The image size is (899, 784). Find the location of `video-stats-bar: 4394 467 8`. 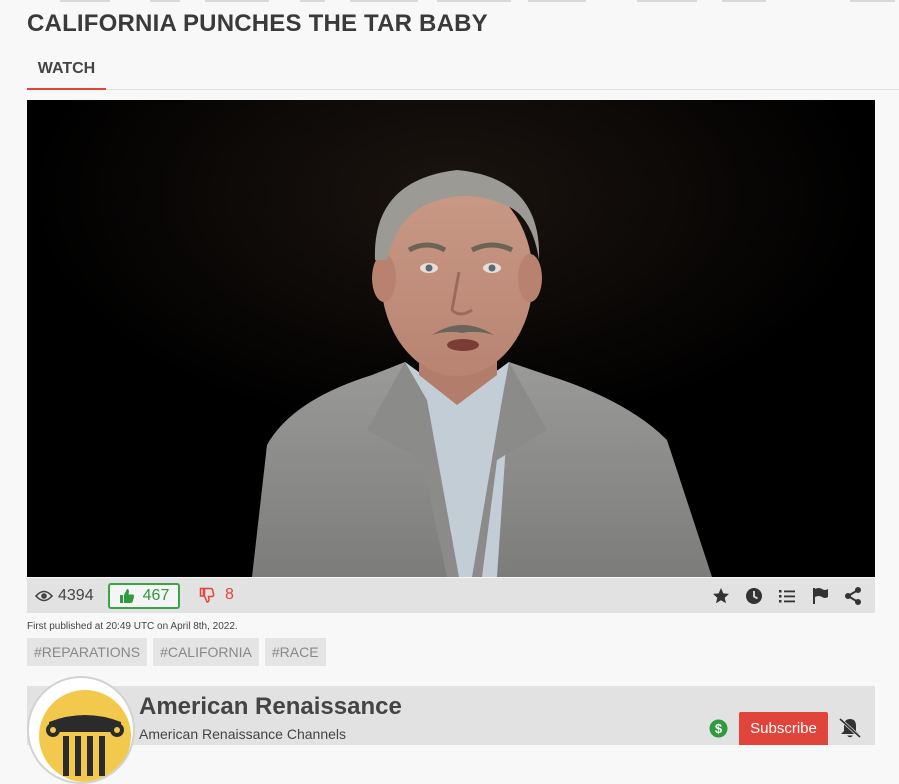

video-stats-bar: 4394 467 8 is located at coordinates (451, 595).